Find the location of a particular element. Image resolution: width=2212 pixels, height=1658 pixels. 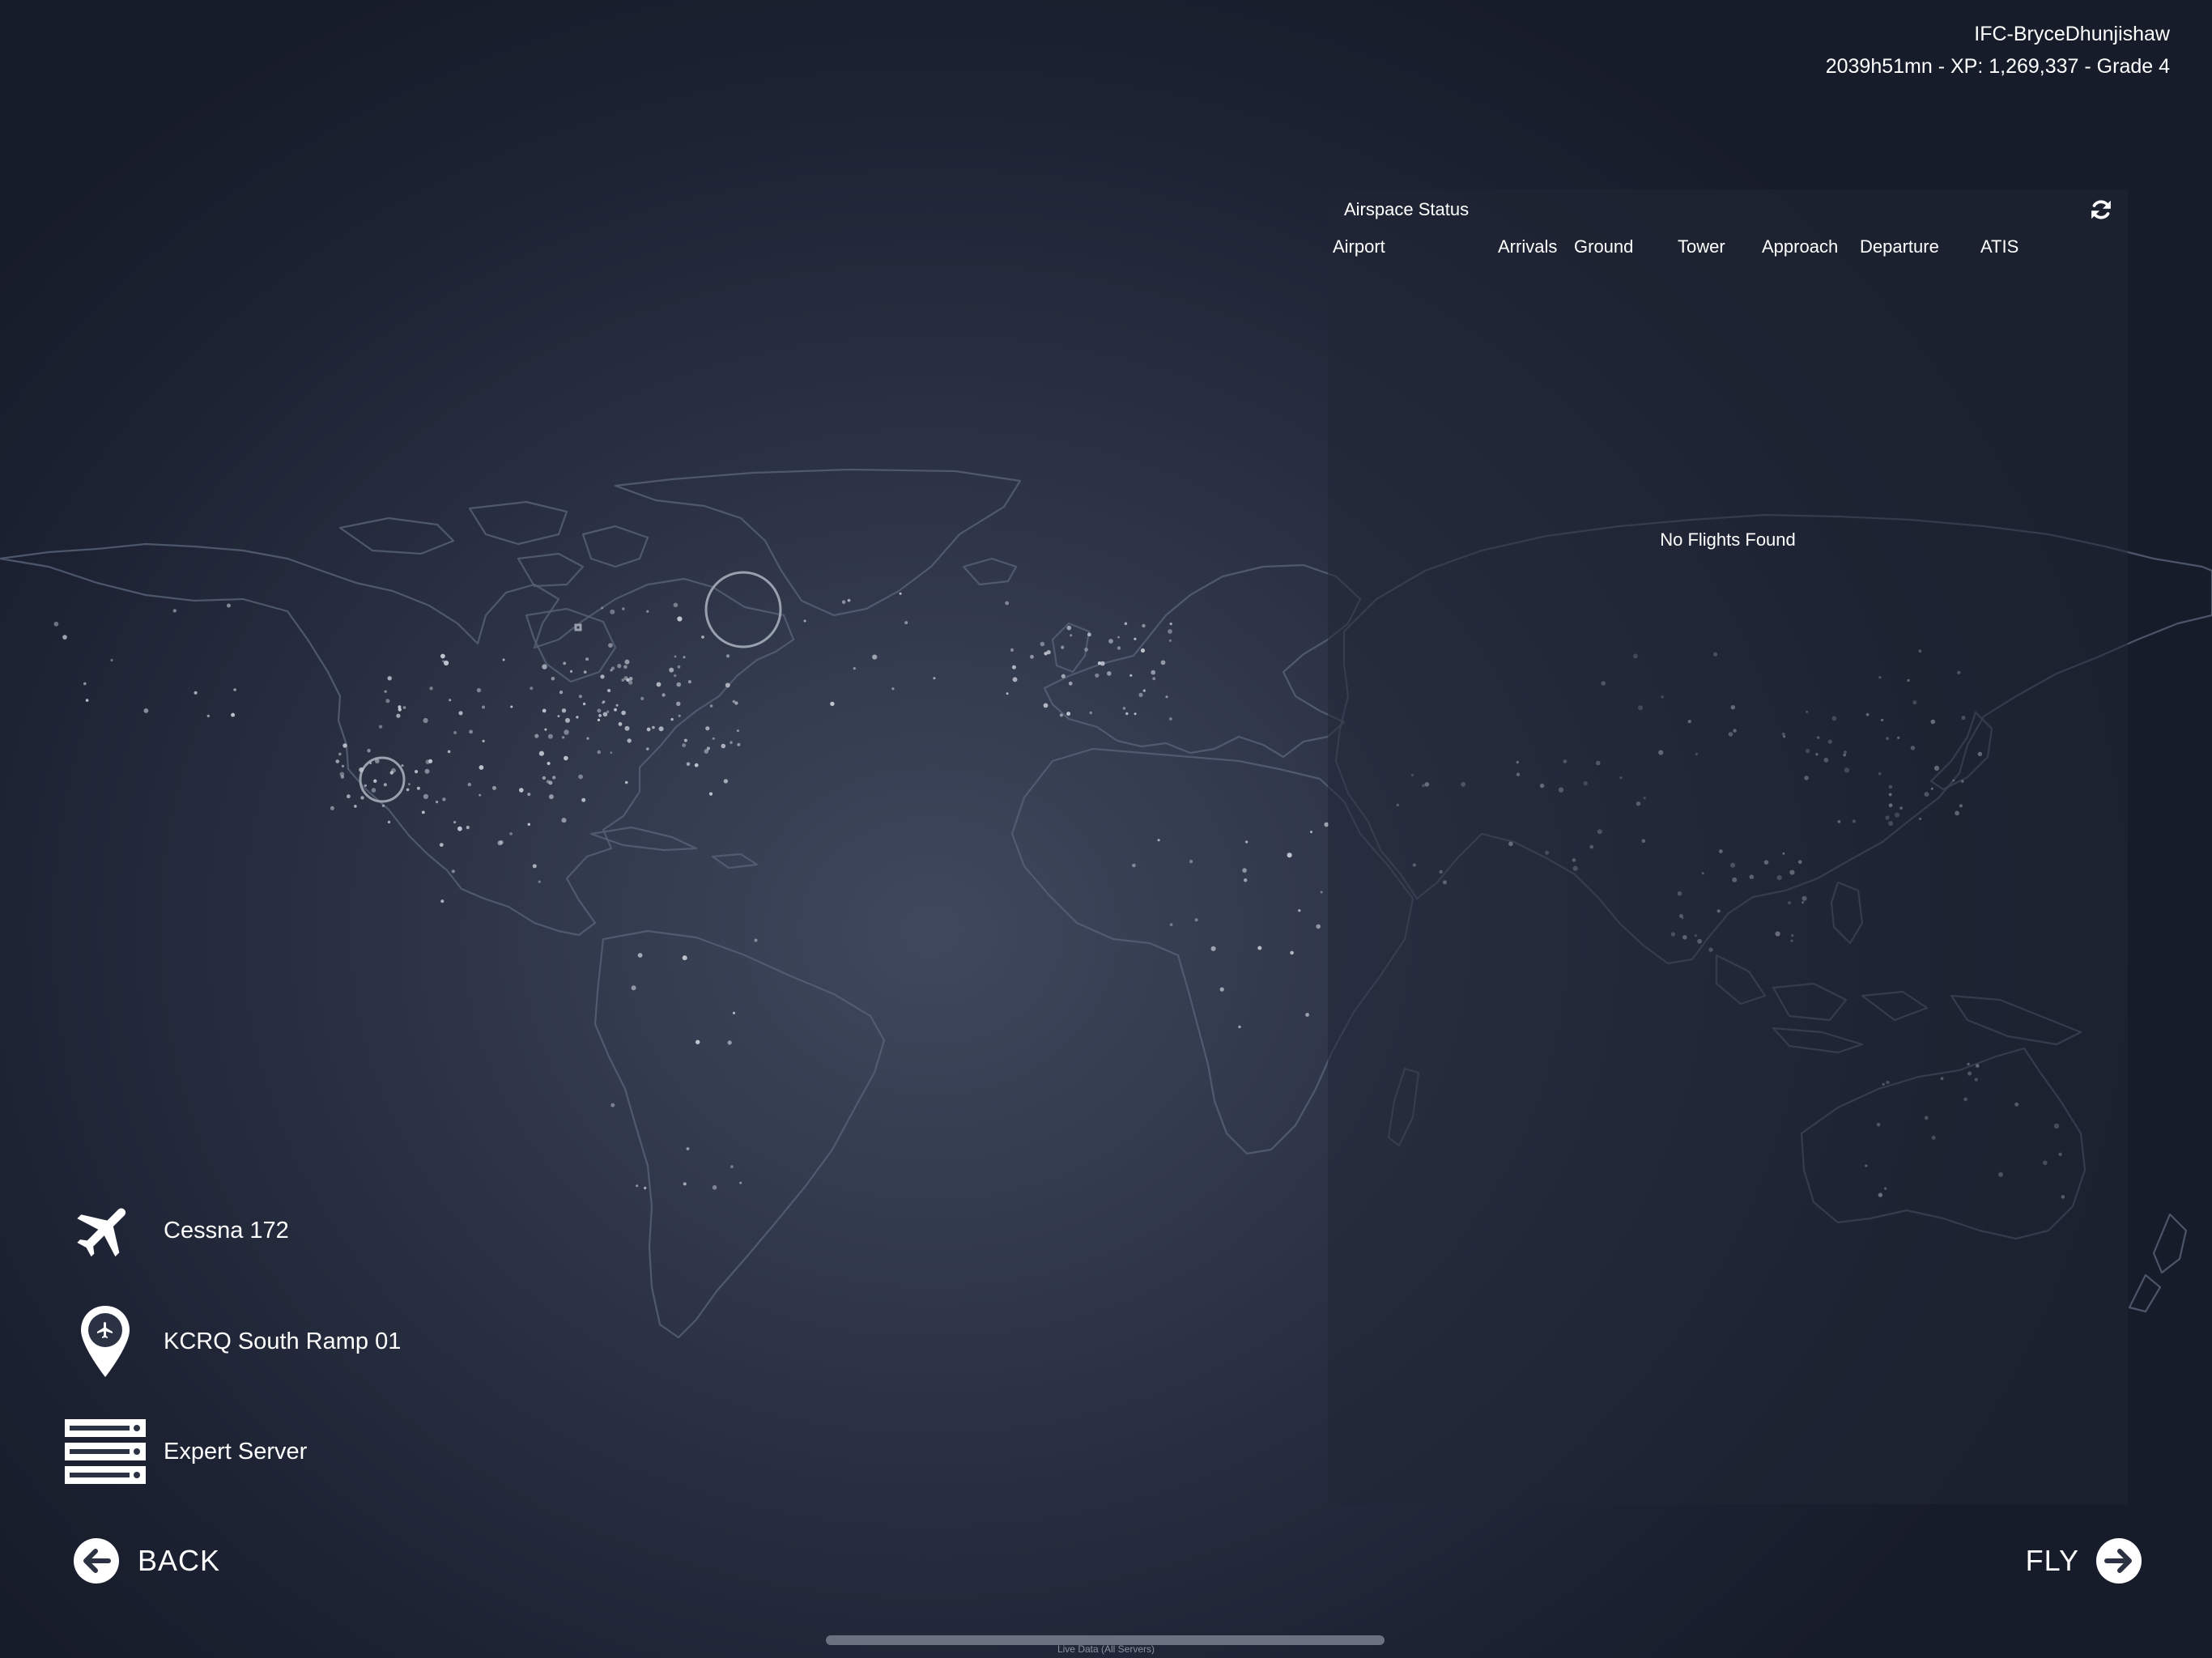

map-coast-iceland is located at coordinates (990, 571).